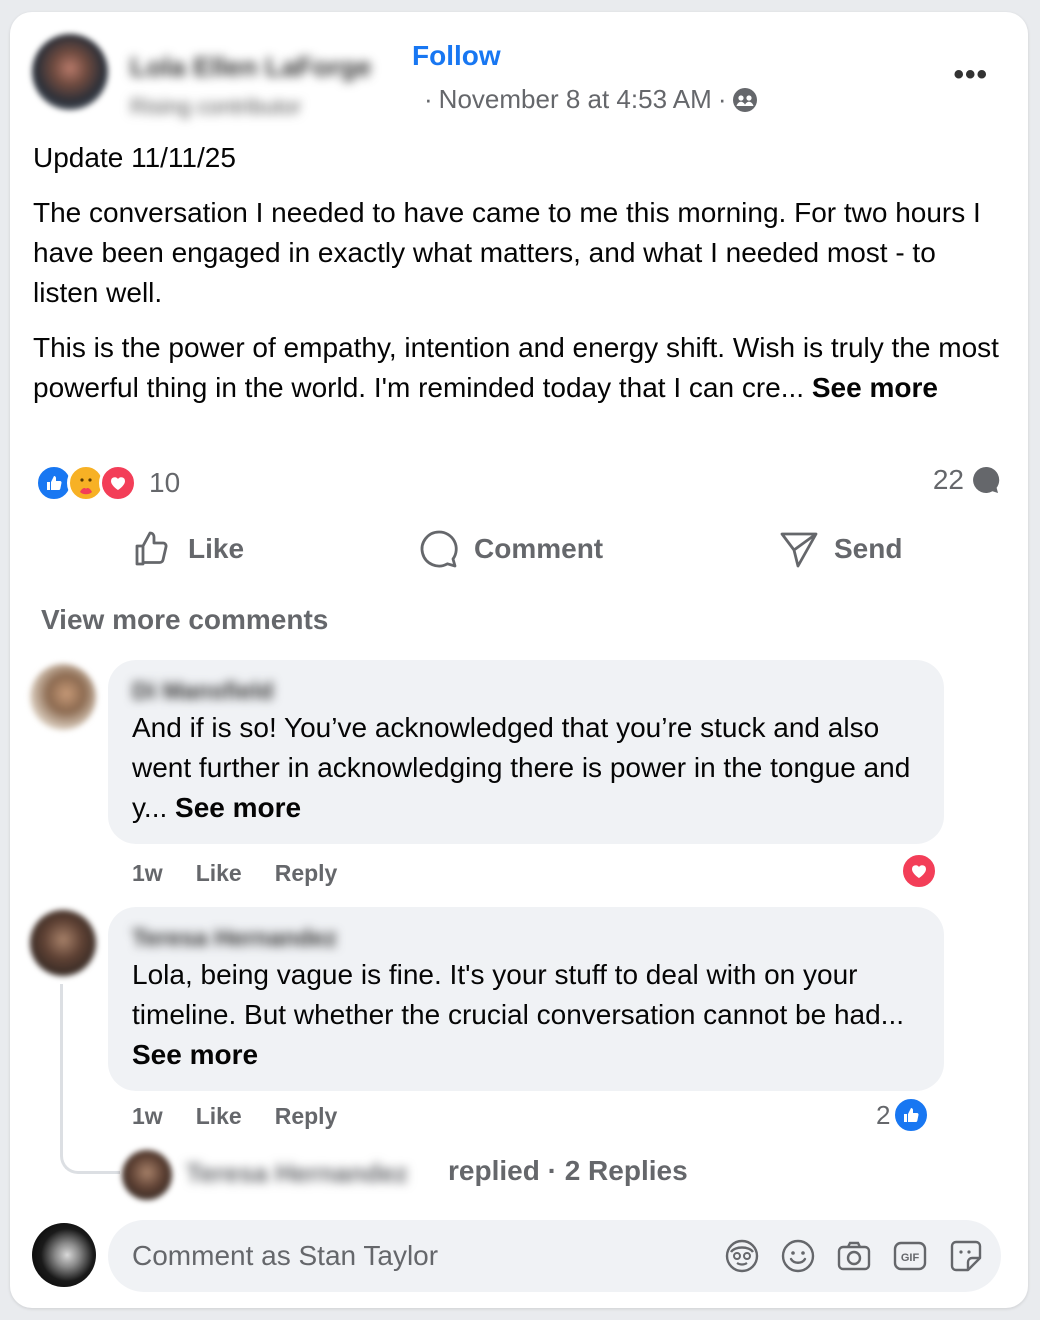 The height and width of the screenshot is (1320, 1040). Describe the element at coordinates (216, 548) in the screenshot. I see `like-label: Like` at that location.